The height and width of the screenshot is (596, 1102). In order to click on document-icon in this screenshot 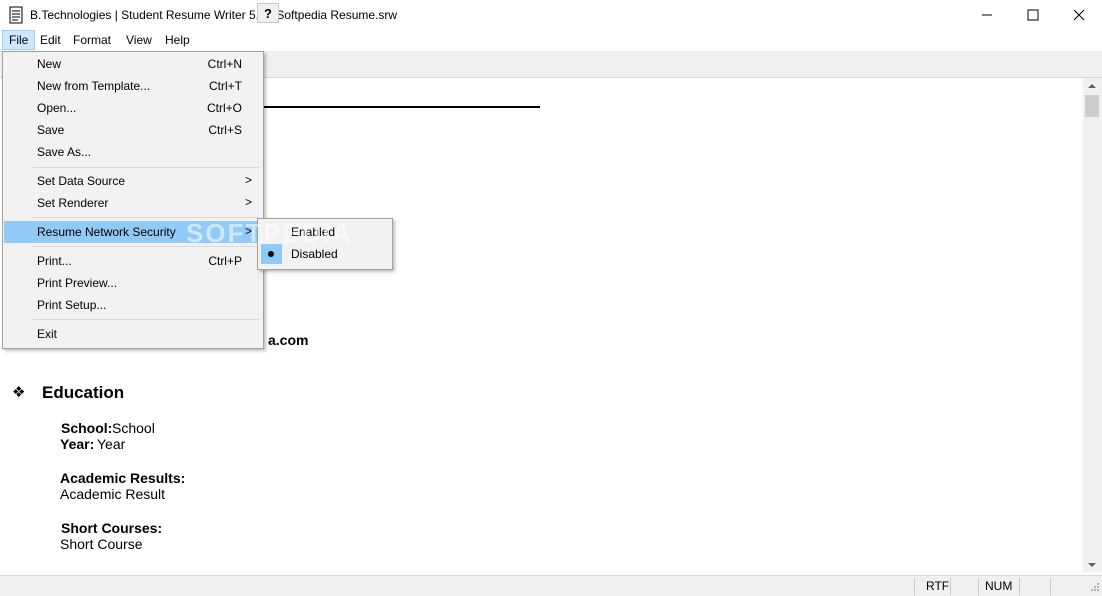, I will do `click(16, 15)`.